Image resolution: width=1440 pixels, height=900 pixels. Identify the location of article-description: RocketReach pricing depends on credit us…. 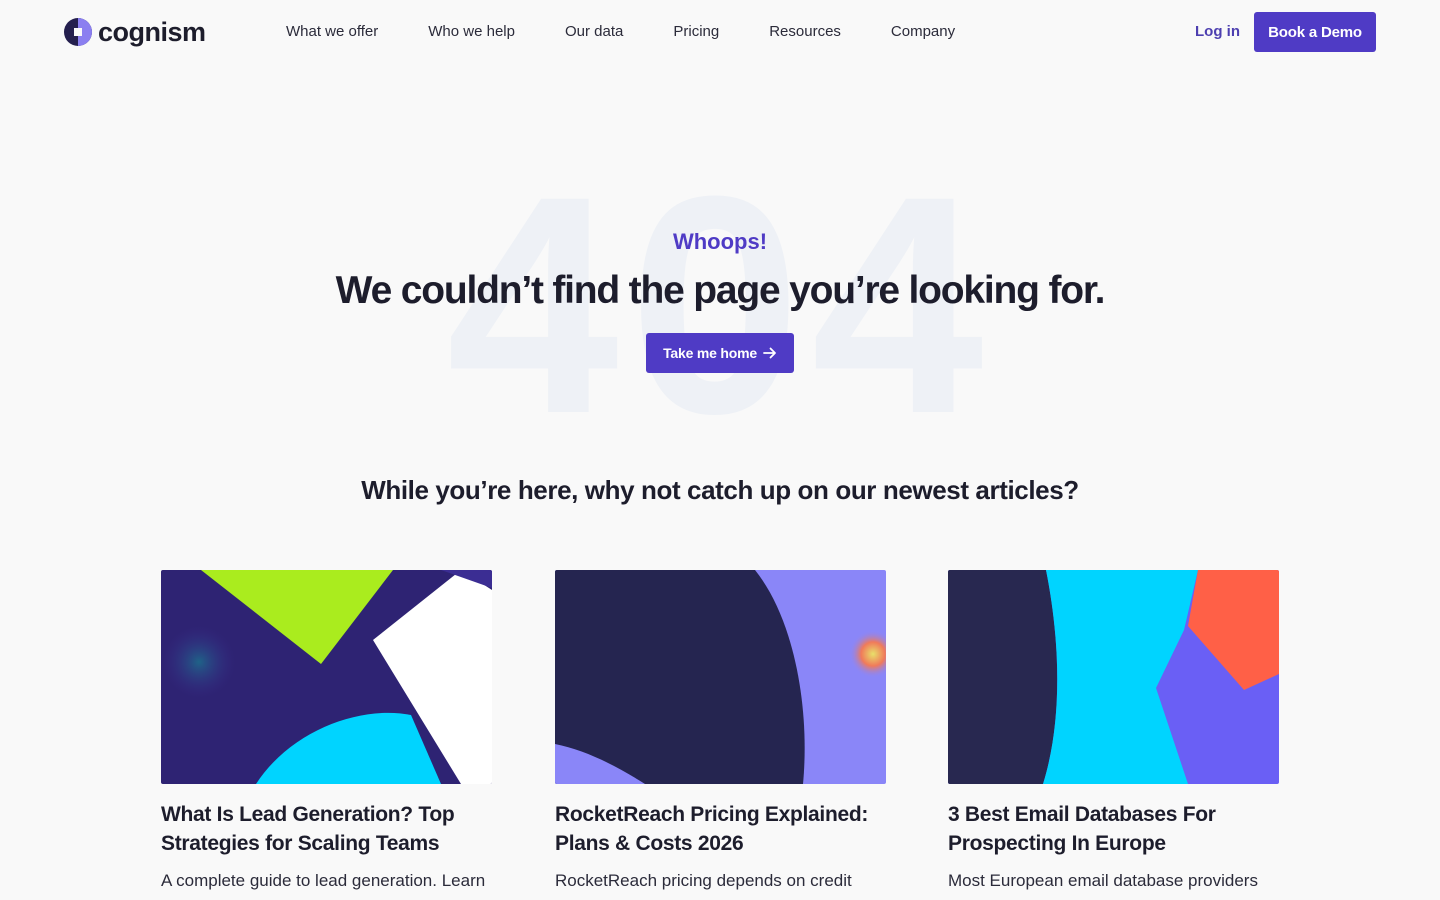
(703, 880).